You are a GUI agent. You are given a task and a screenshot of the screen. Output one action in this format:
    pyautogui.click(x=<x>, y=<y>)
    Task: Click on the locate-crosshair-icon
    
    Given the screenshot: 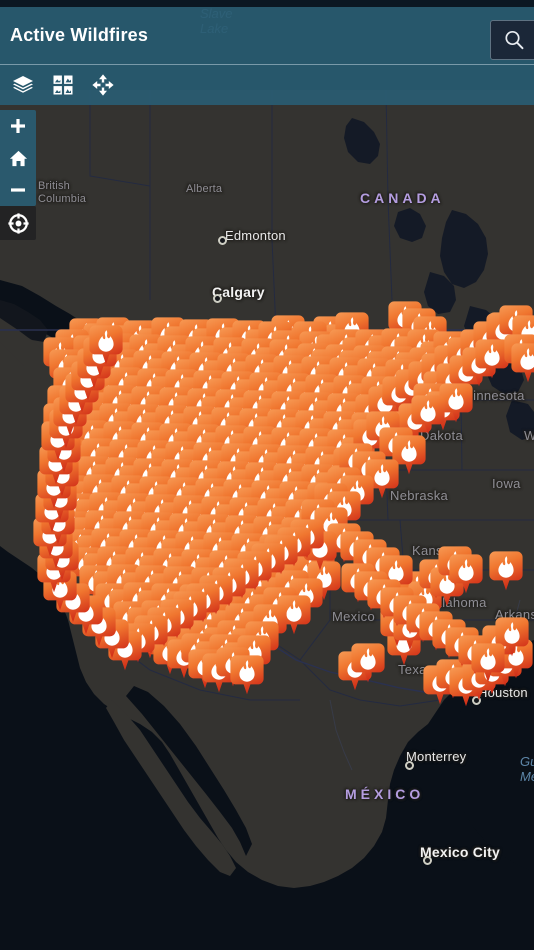 What is the action you would take?
    pyautogui.click(x=18, y=223)
    